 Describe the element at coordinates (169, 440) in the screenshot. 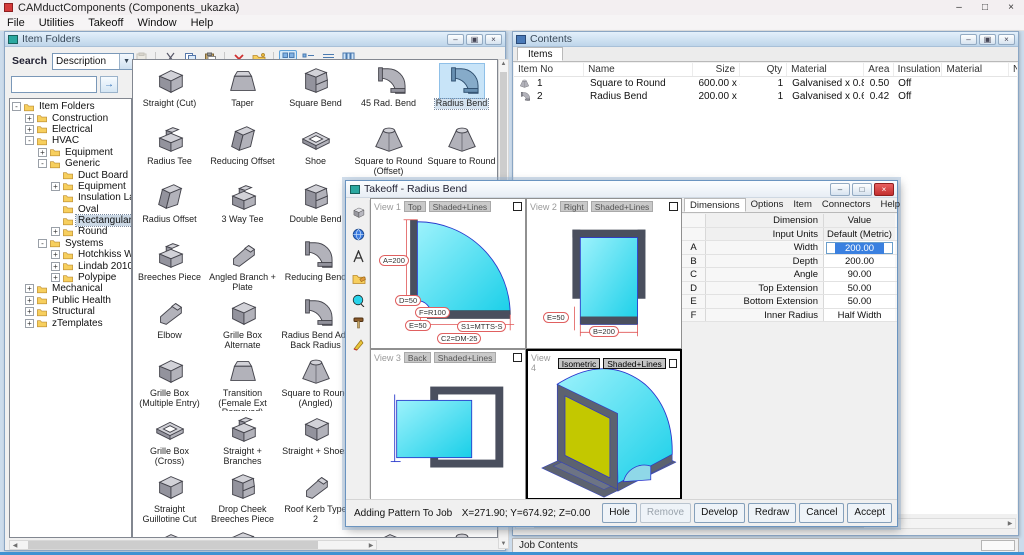

I see `component-item: Grille Box (Cross)` at that location.